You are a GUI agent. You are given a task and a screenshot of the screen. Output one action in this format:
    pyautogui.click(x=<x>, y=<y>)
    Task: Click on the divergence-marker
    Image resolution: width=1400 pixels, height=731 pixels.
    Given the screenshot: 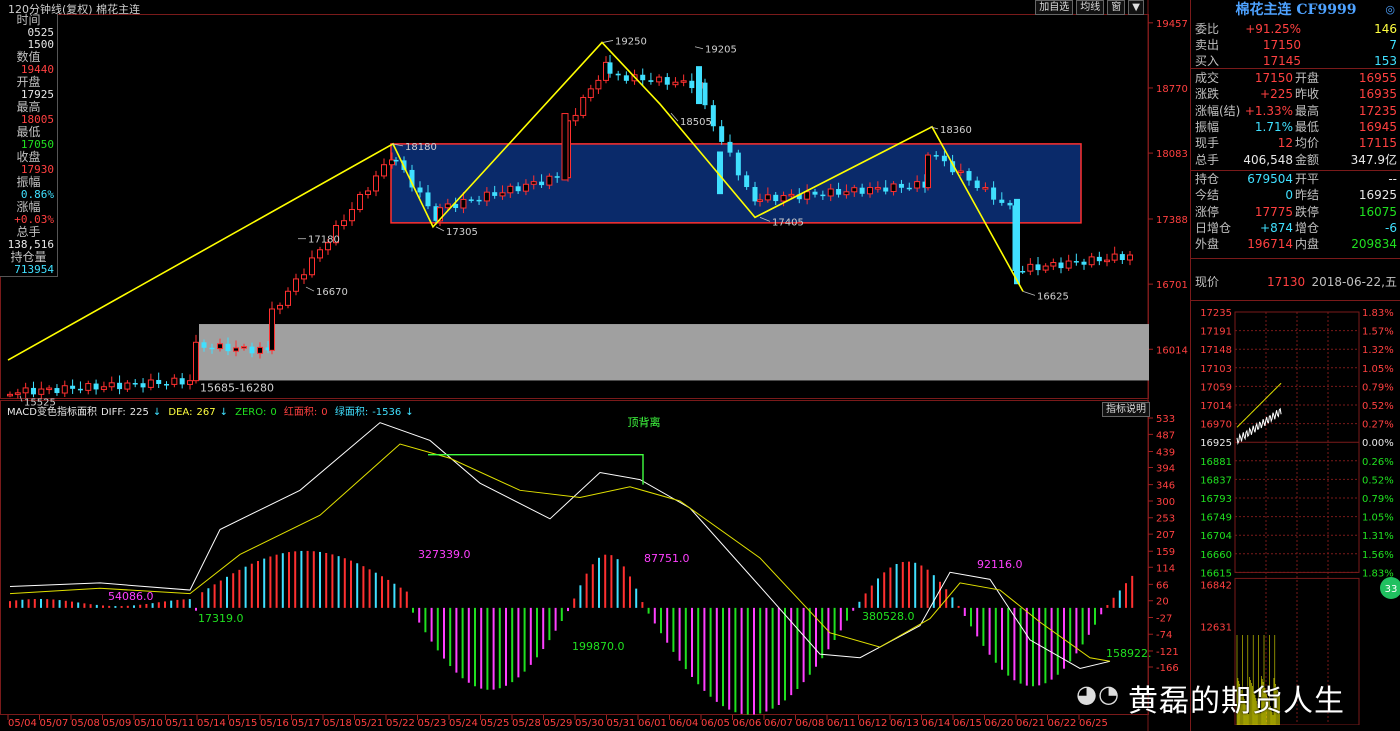 What is the action you would take?
    pyautogui.click(x=536, y=469)
    